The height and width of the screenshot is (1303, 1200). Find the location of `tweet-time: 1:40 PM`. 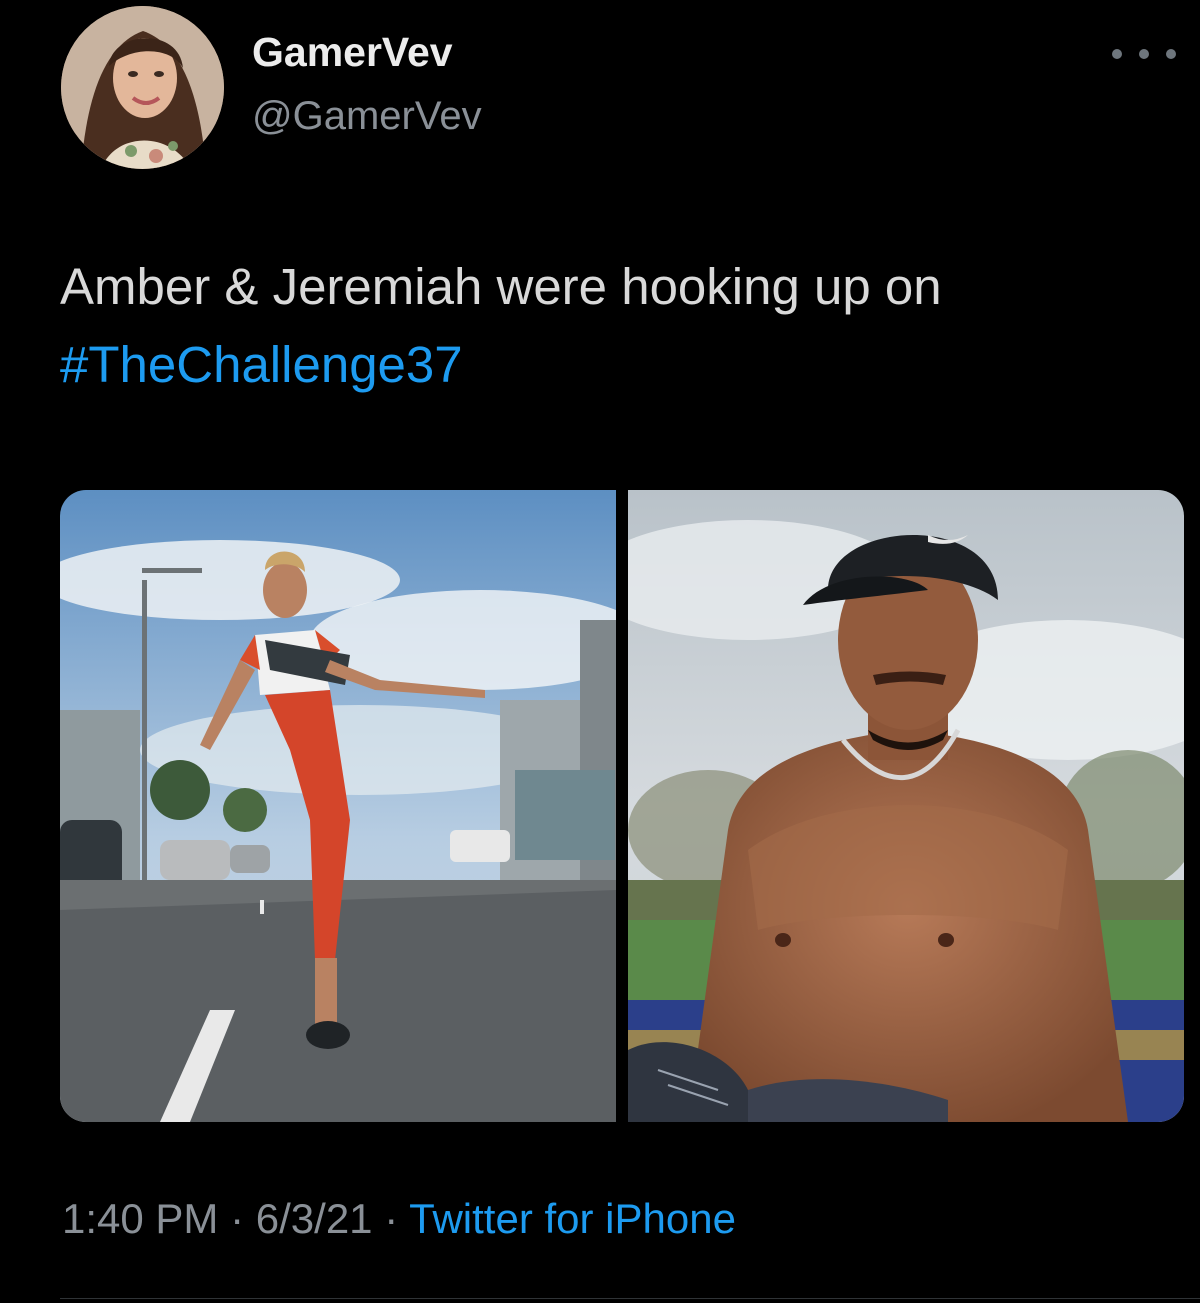

tweet-time: 1:40 PM is located at coordinates (140, 1218).